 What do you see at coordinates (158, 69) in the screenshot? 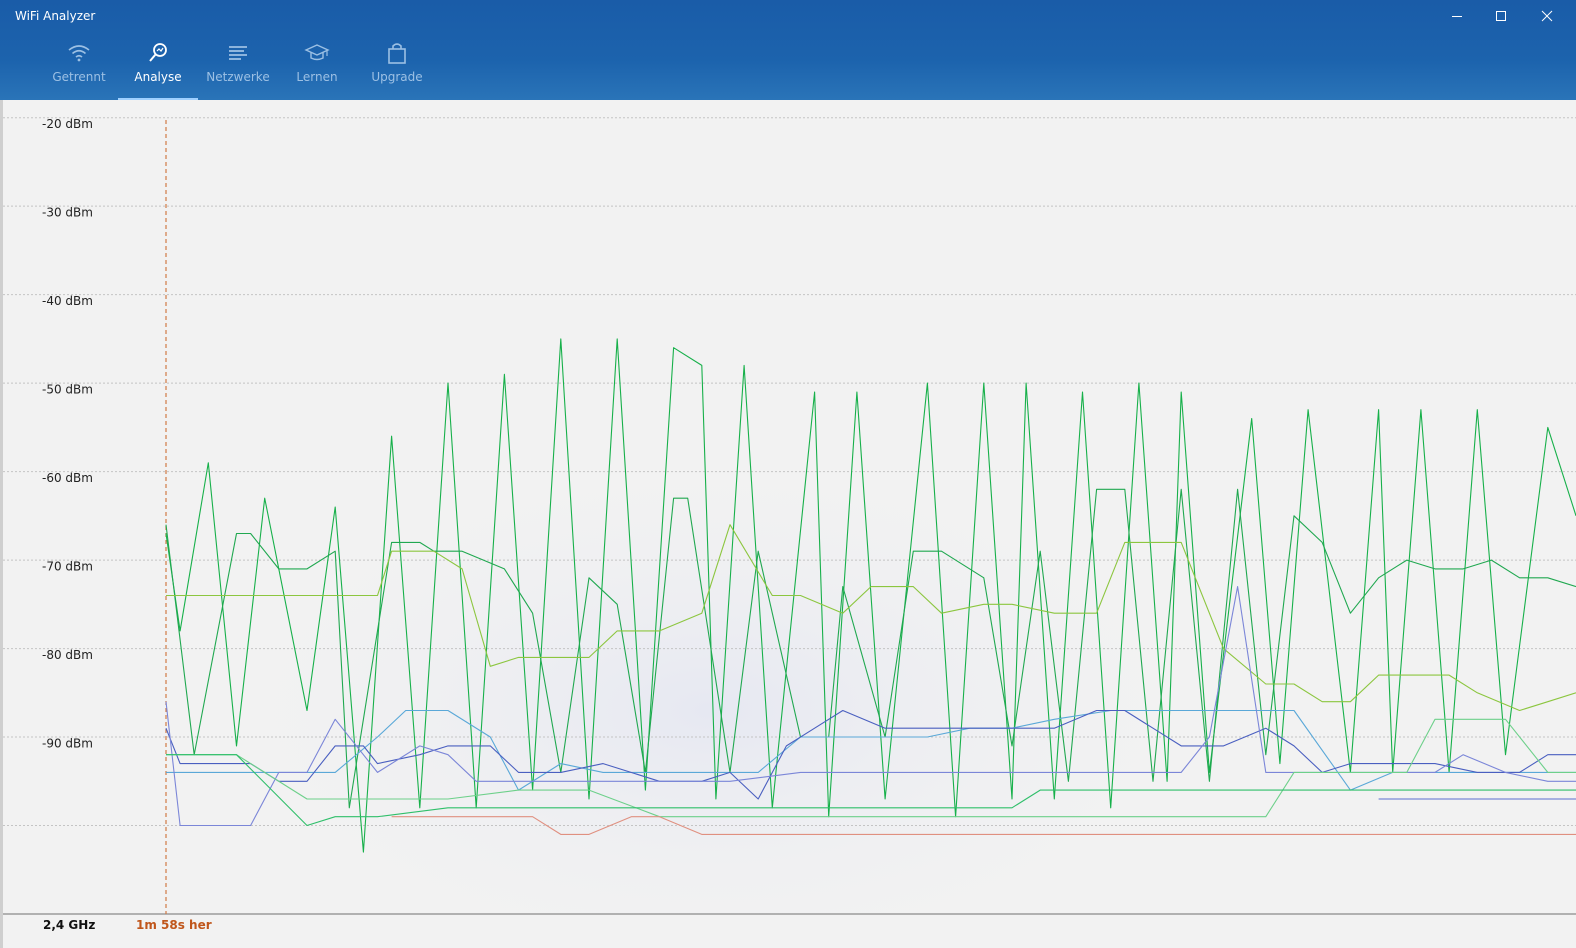
I see `tab-analyse: Analyse` at bounding box center [158, 69].